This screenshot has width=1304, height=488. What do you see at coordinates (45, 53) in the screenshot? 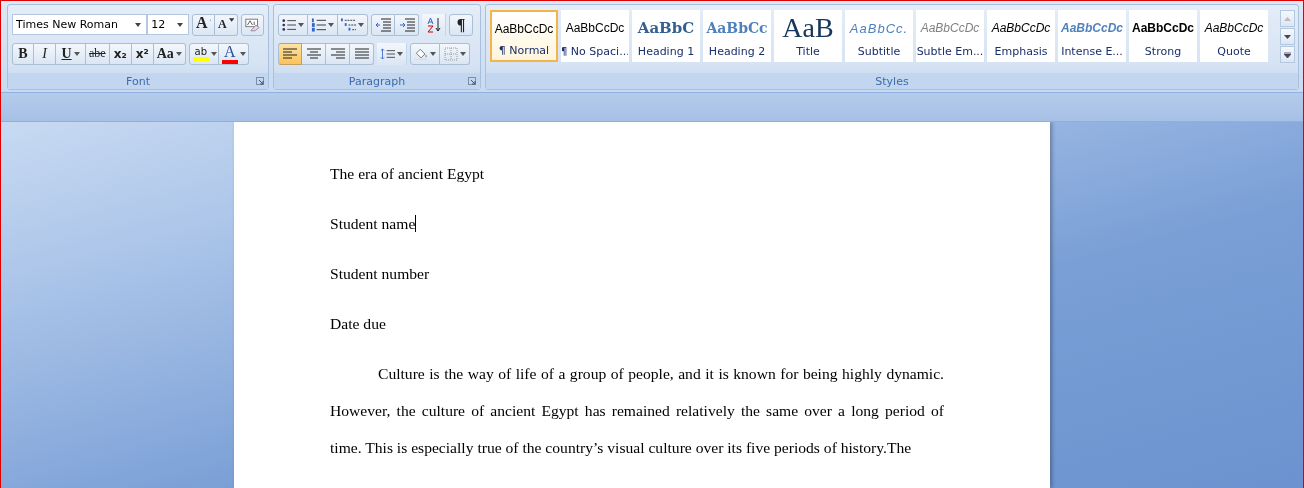
I see `italic-button: I` at bounding box center [45, 53].